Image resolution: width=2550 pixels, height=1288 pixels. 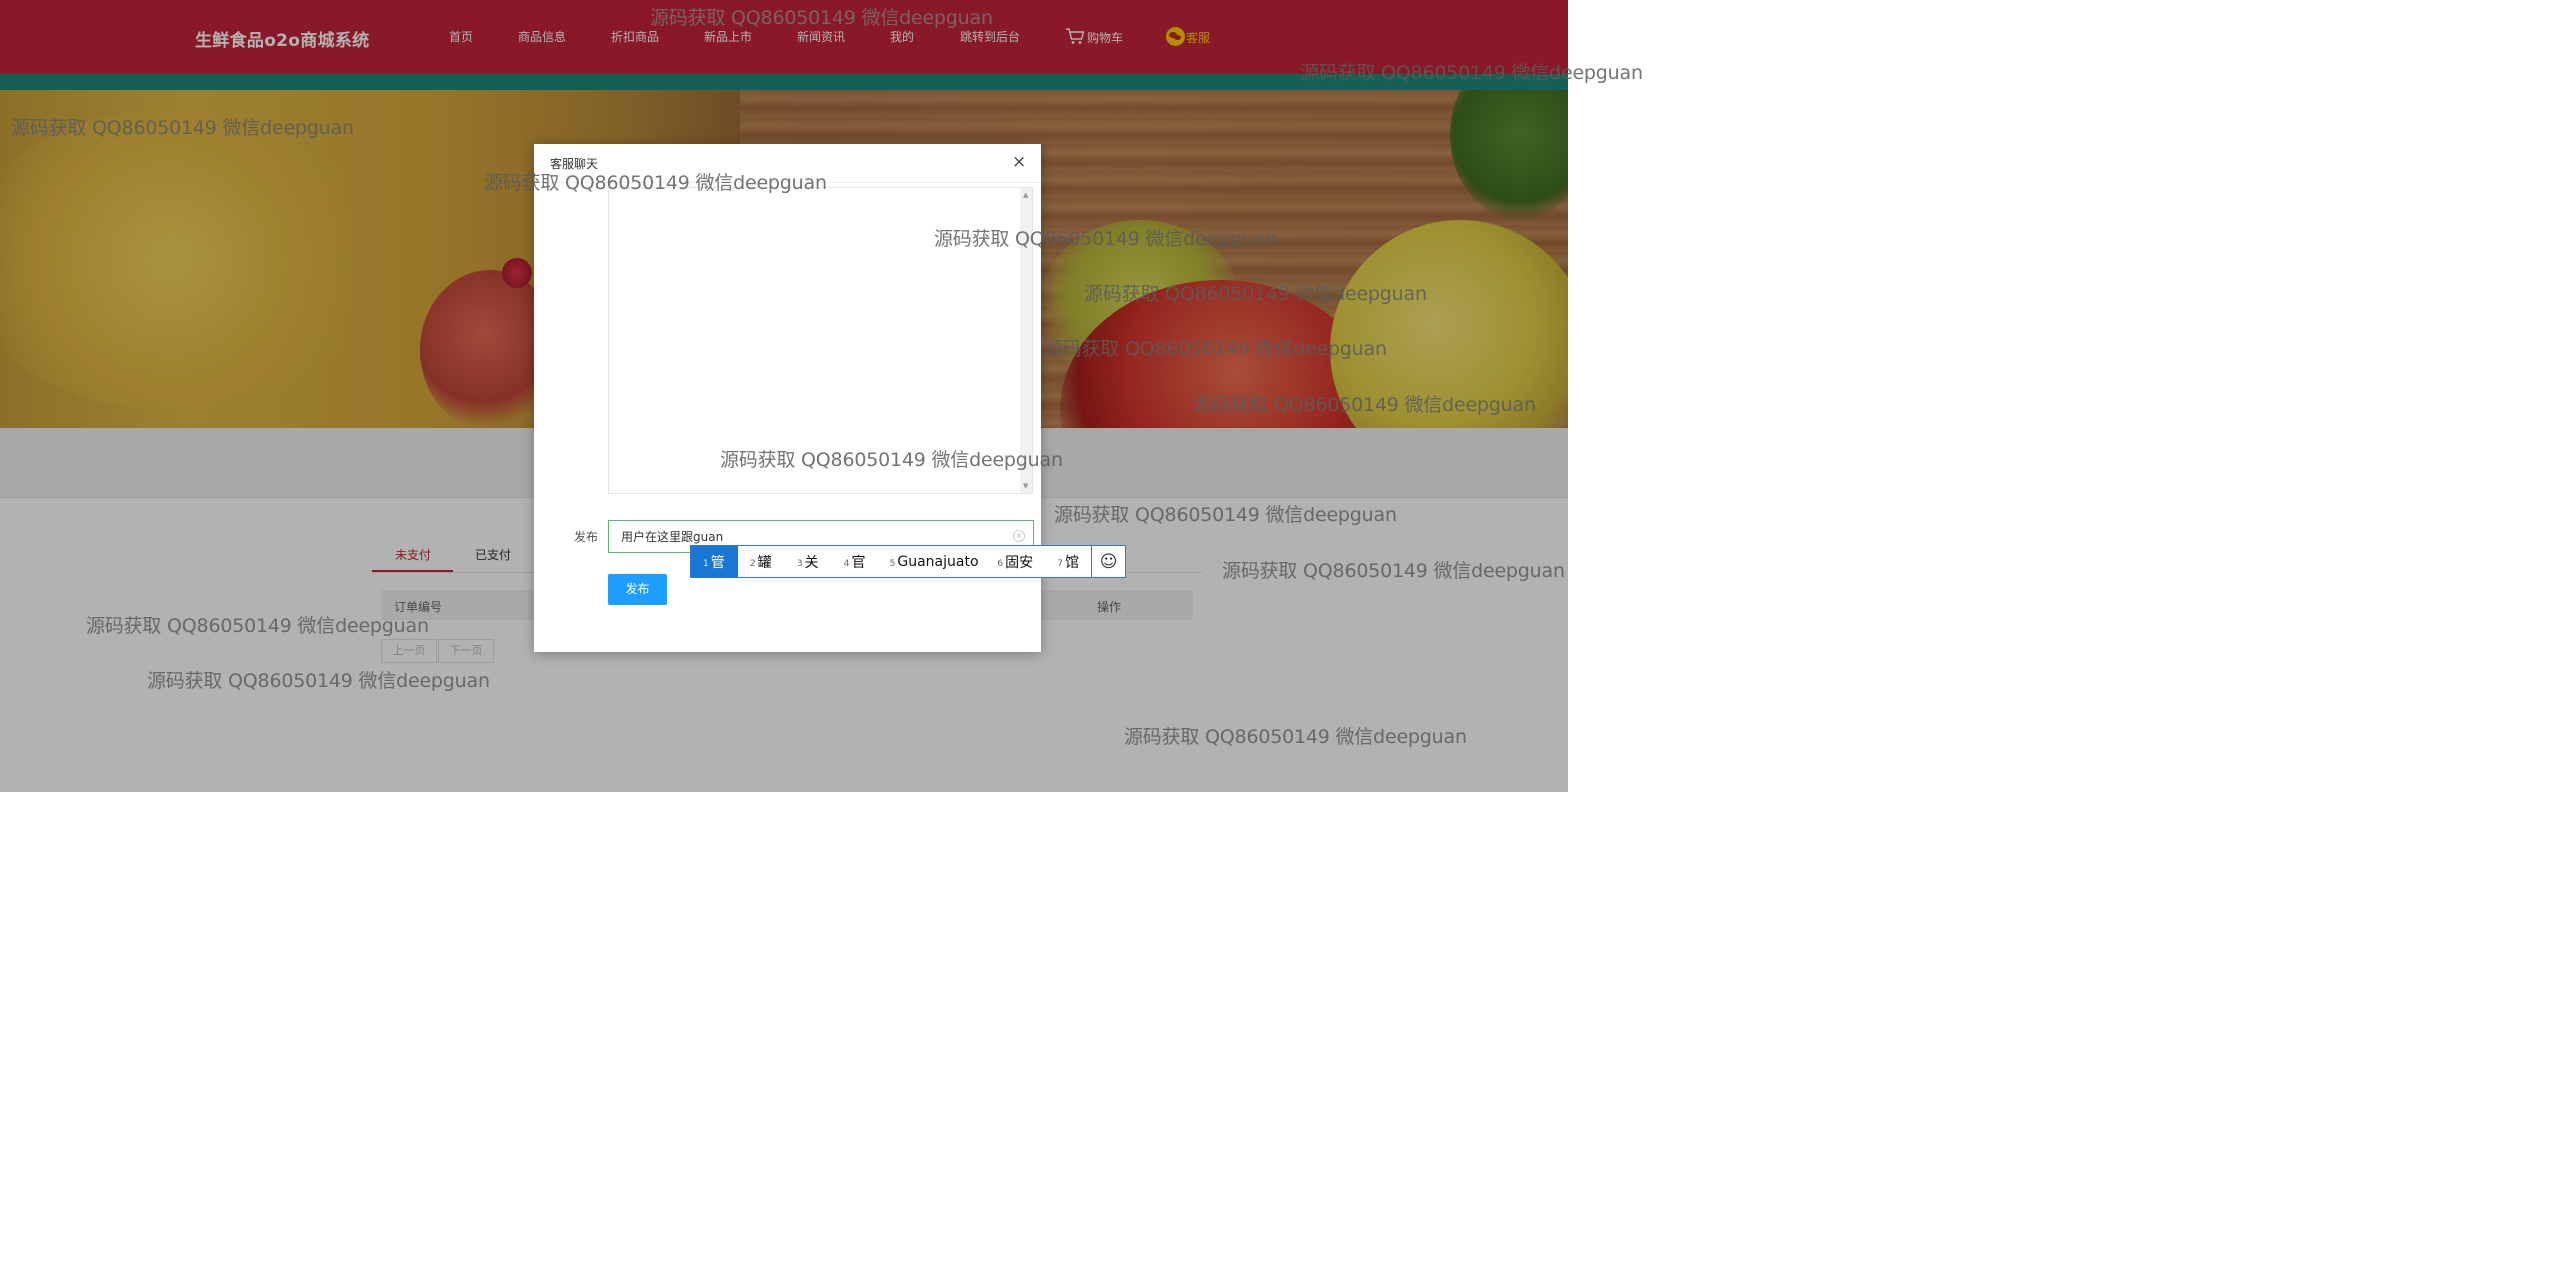 I want to click on ime-candidate-2: 2罐, so click(x=761, y=561).